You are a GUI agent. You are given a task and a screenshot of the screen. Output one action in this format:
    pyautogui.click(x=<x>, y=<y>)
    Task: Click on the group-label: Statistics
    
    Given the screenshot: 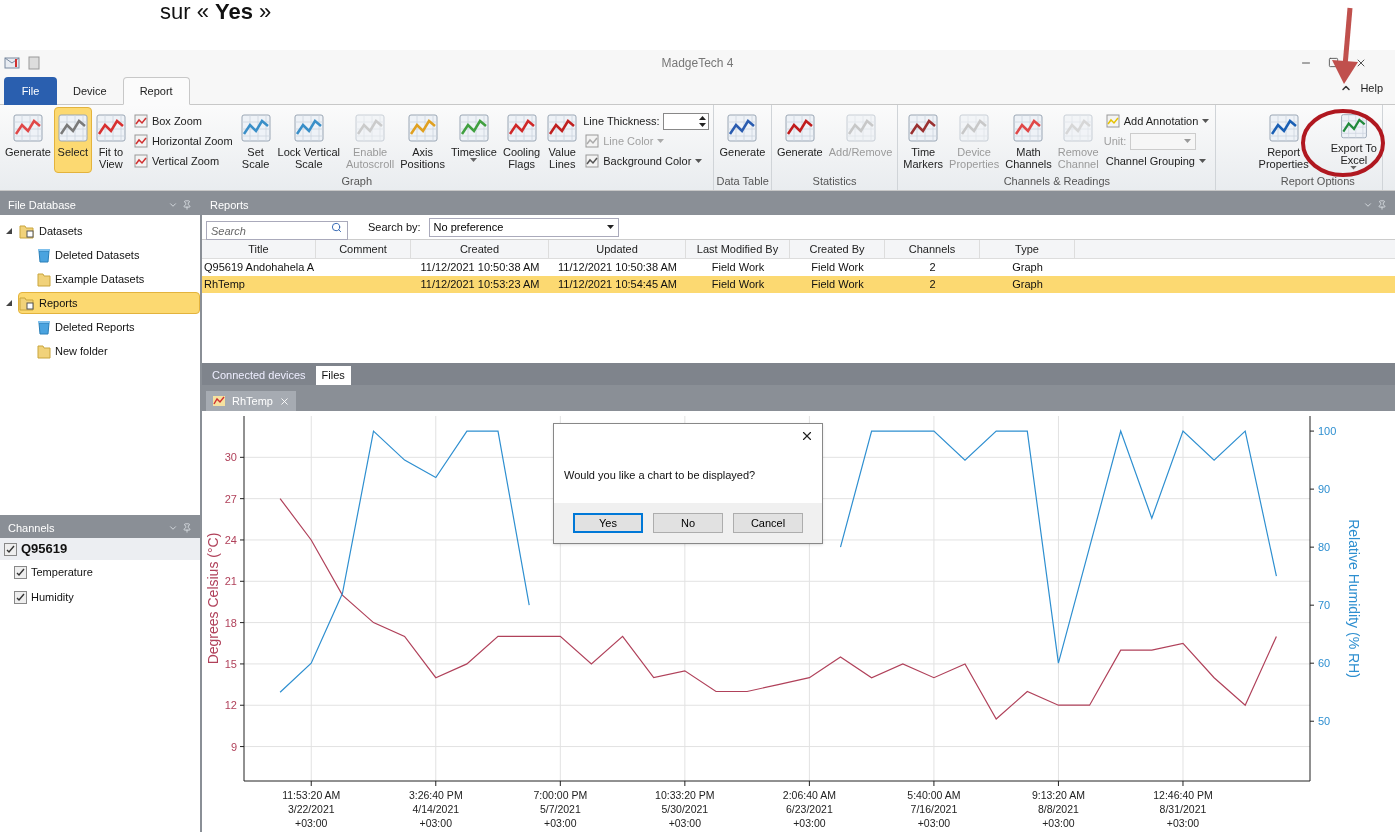 What is the action you would take?
    pyautogui.click(x=834, y=181)
    